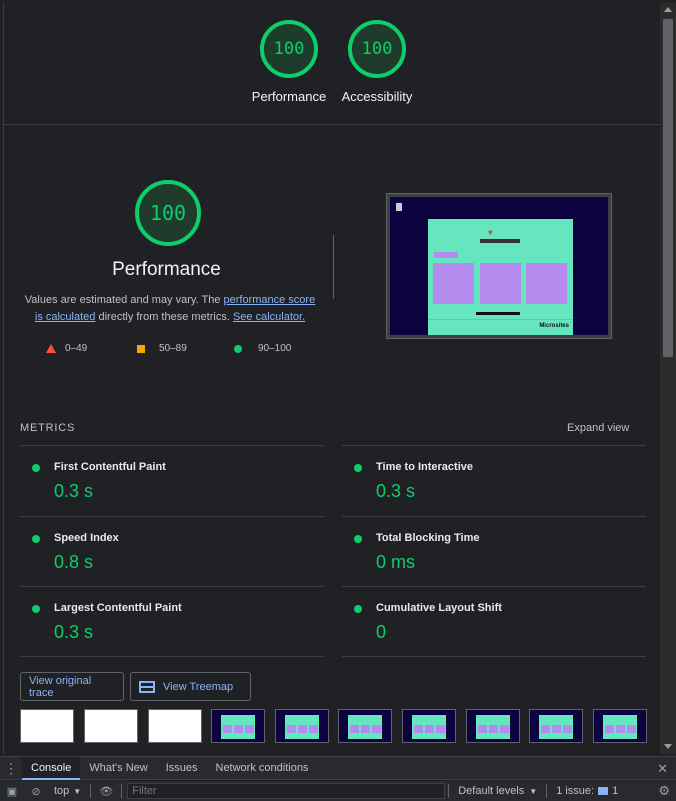 Image resolution: width=676 pixels, height=801 pixels. Describe the element at coordinates (11, 768) in the screenshot. I see `more-tabs-icon: ⋮` at that location.